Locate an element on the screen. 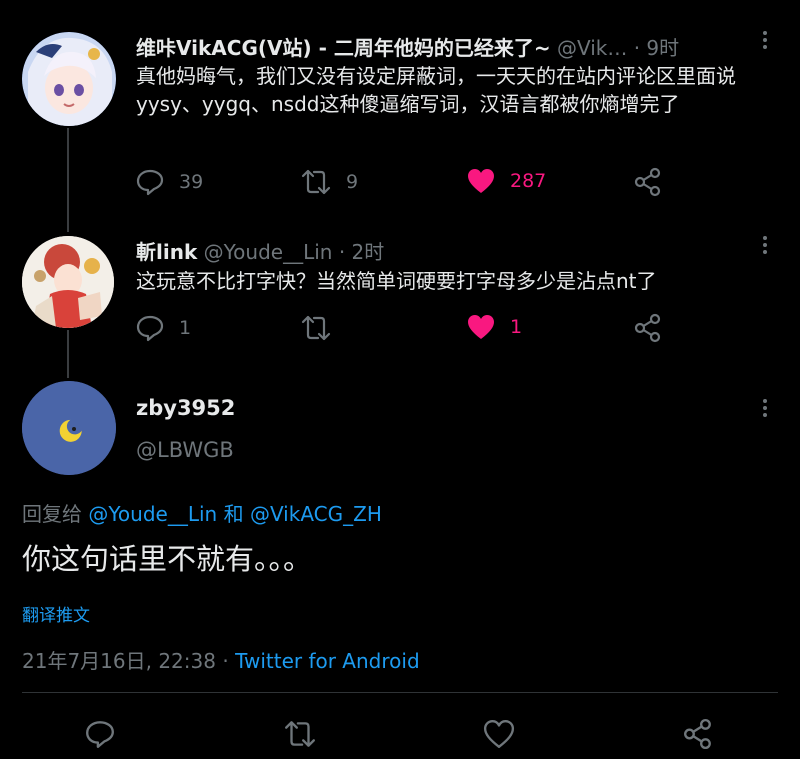  tweet-text: 这玩意不比打字快？当然简单词硬要打字母多少是沾点nt了 is located at coordinates (396, 281).